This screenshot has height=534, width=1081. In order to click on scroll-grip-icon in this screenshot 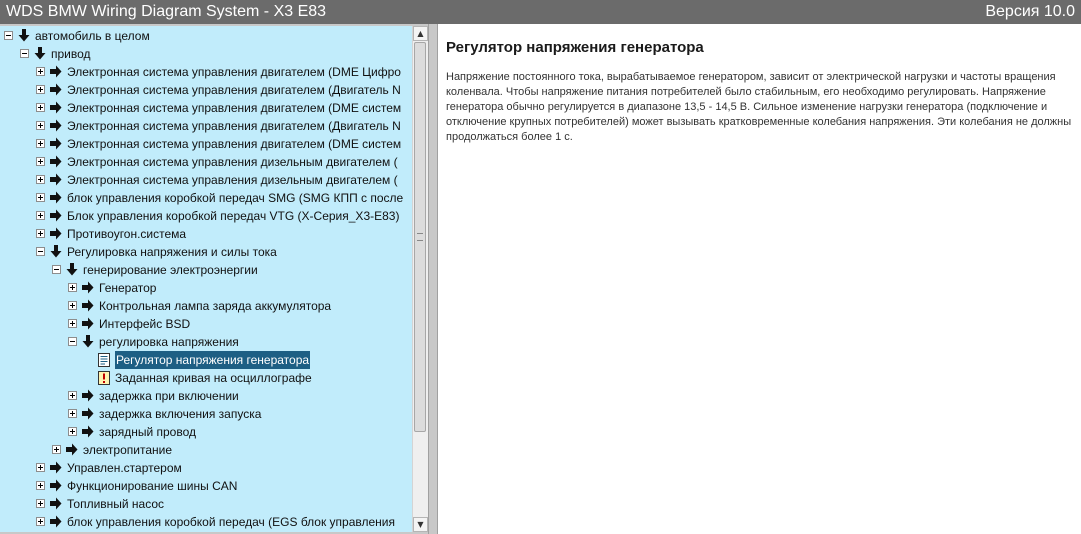, I will do `click(420, 237)`.